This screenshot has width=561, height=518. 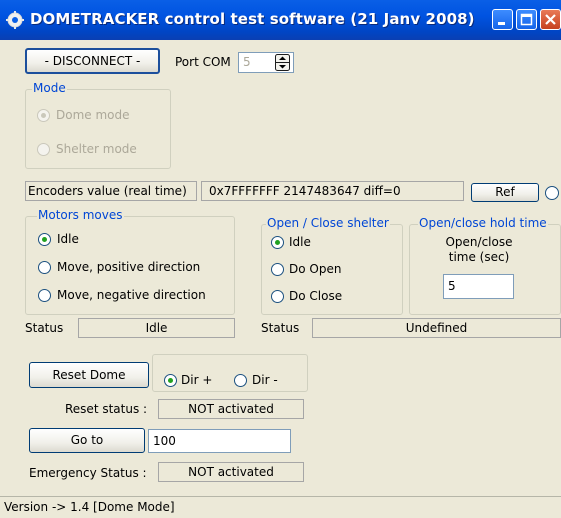 What do you see at coordinates (44, 295) in the screenshot?
I see `motor-negative-radio` at bounding box center [44, 295].